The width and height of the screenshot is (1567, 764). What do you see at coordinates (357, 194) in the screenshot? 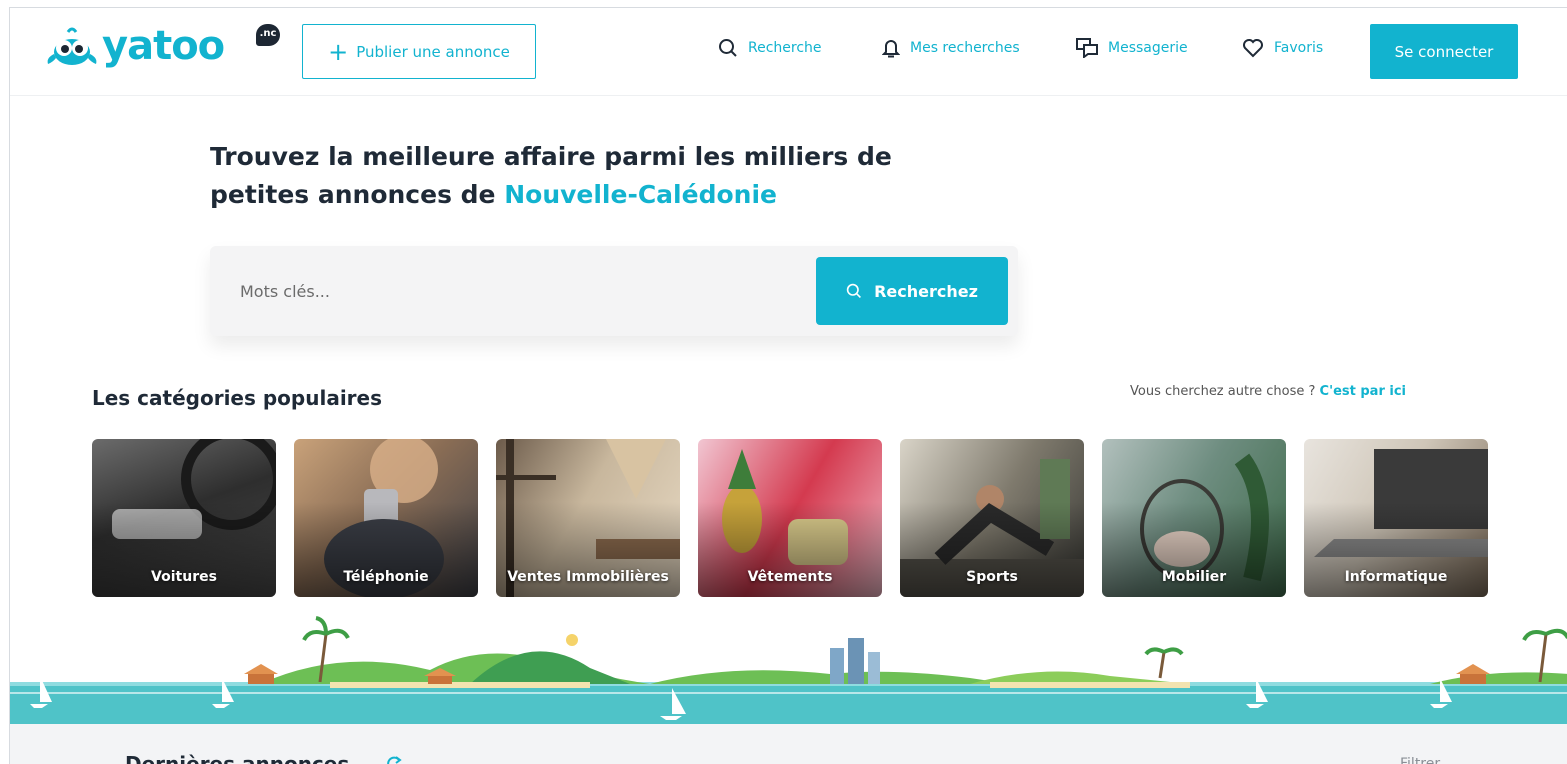
I see `hero-title-prefix: petites annonces de` at bounding box center [357, 194].